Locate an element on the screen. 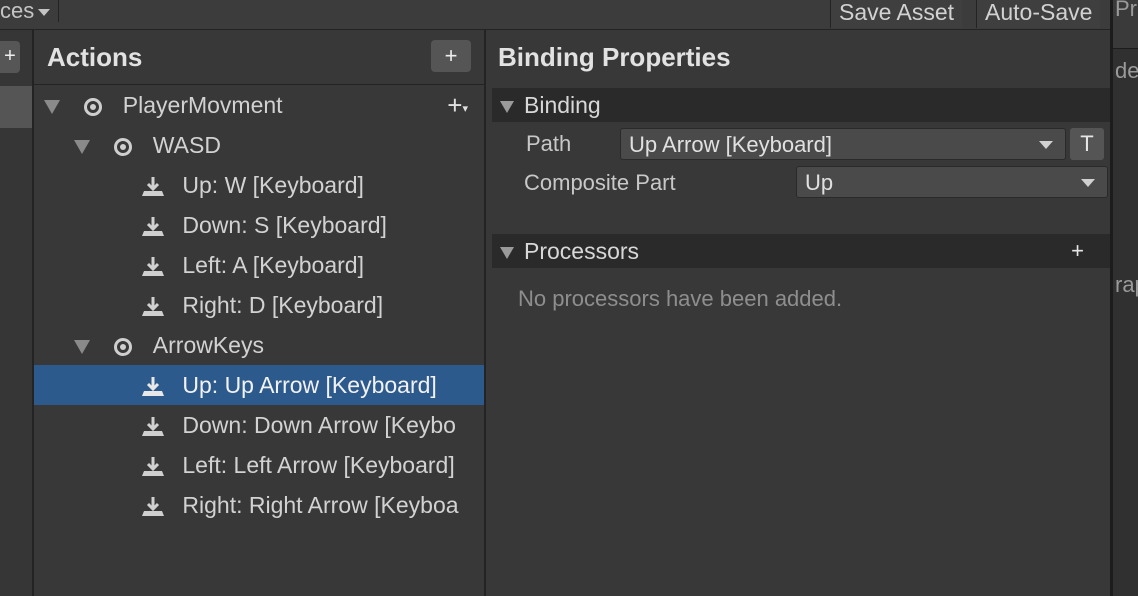  path-value: Up Arrow [Keyboard] is located at coordinates (730, 144).